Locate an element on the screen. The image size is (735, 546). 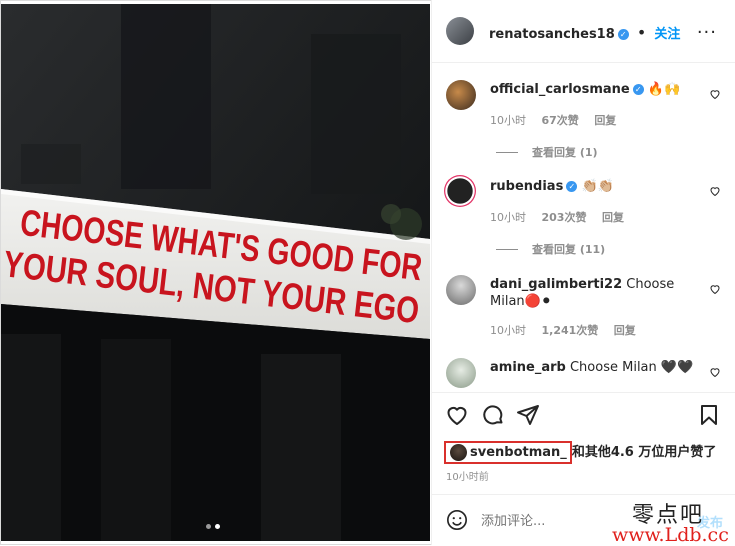
author-line: renatosanches18 ✓ • 关注 is located at coordinates (585, 32).